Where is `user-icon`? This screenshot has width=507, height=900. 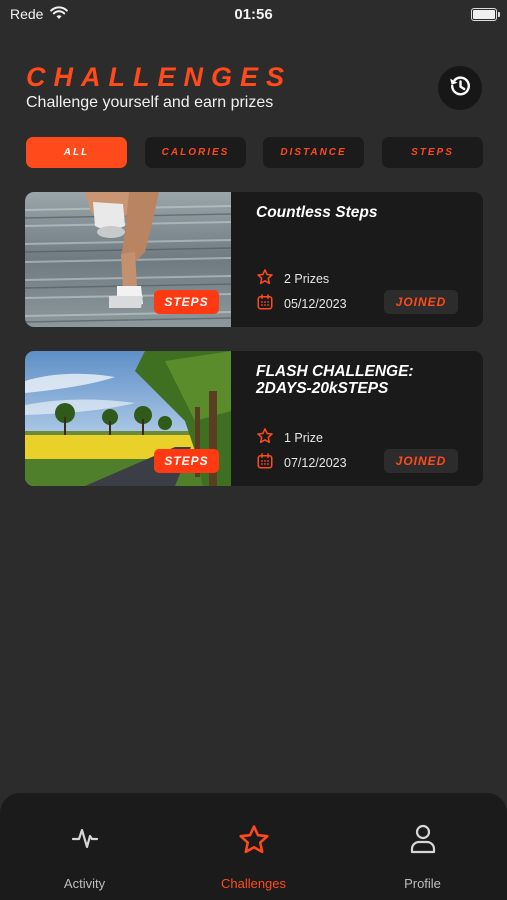
user-icon is located at coordinates (422, 839).